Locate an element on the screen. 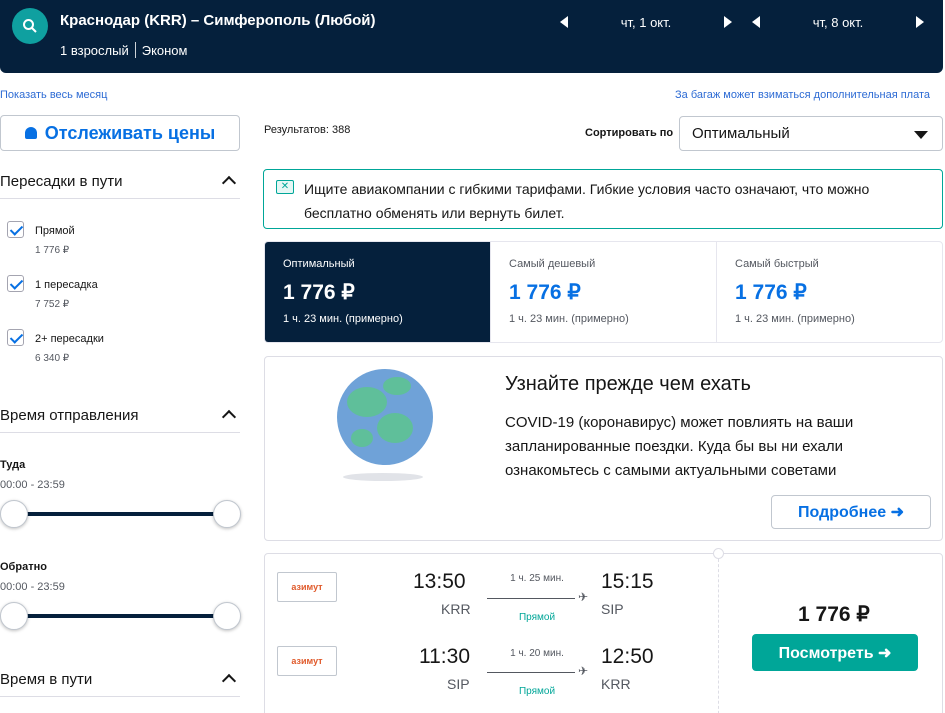 This screenshot has width=945, height=713. stops-section-title: Пересадки в пути is located at coordinates (61, 181).